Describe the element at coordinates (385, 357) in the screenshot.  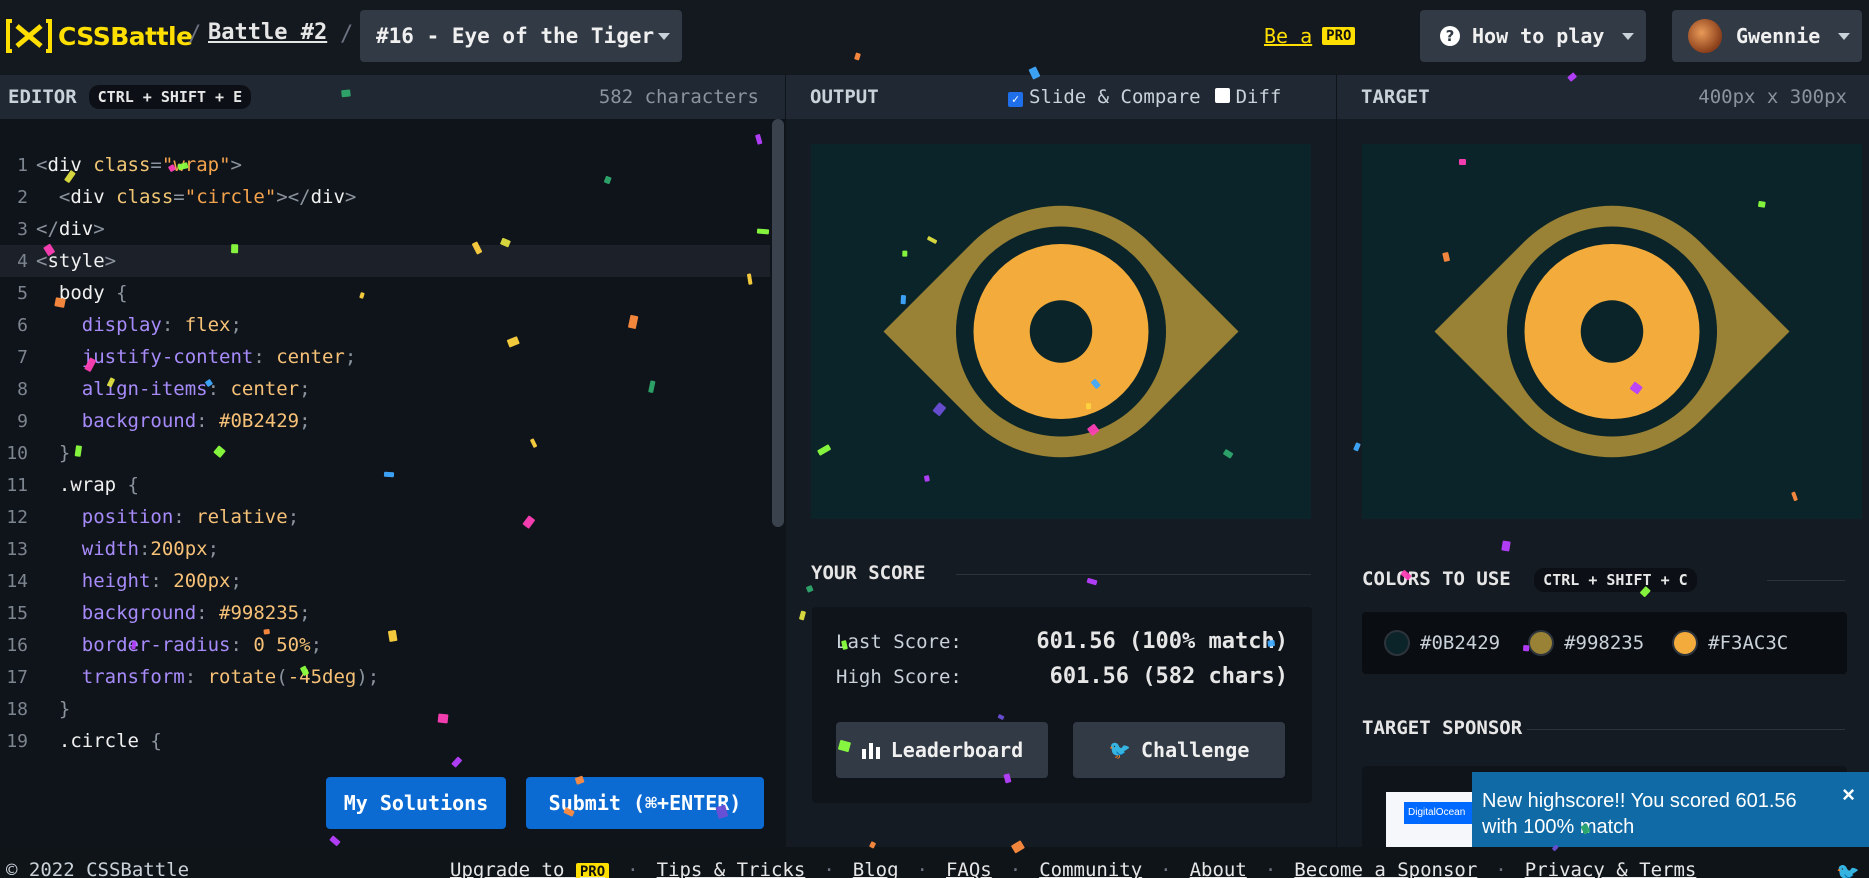
I see `code-line: 7 justify-content: center;` at that location.